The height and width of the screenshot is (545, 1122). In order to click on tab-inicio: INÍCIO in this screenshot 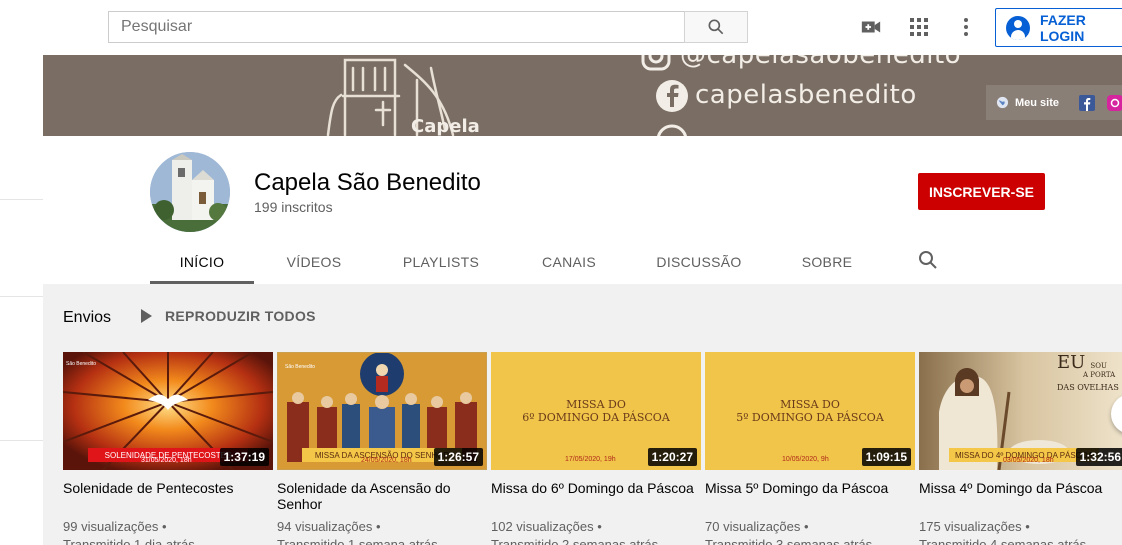, I will do `click(202, 262)`.